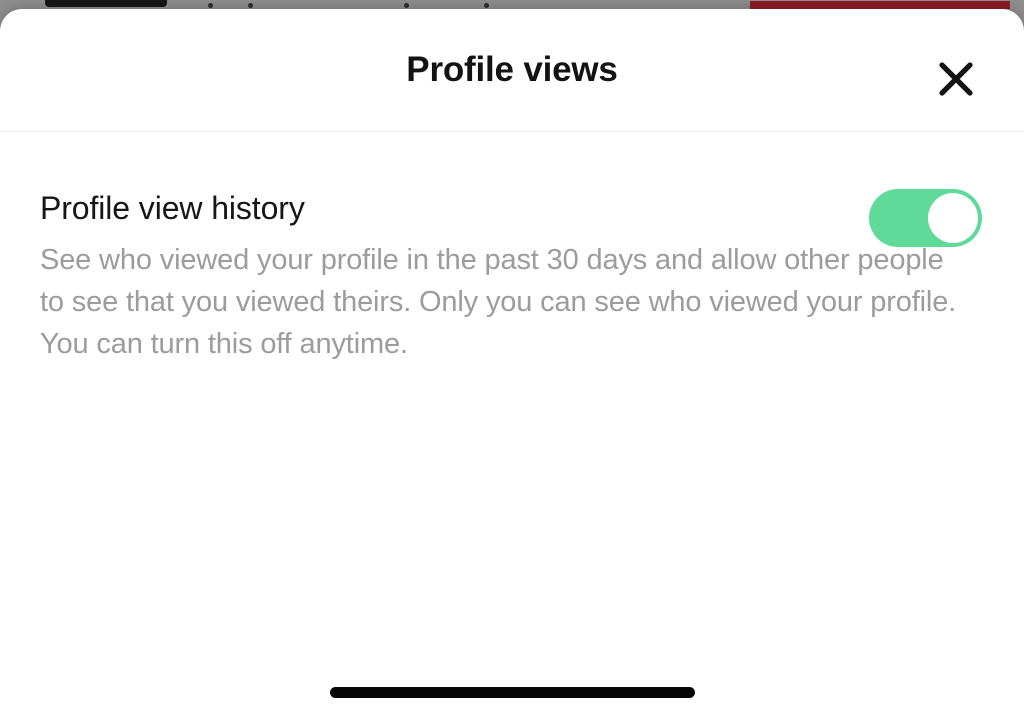 This screenshot has width=1024, height=724. What do you see at coordinates (172, 208) in the screenshot?
I see `setting-title: Profile view history` at bounding box center [172, 208].